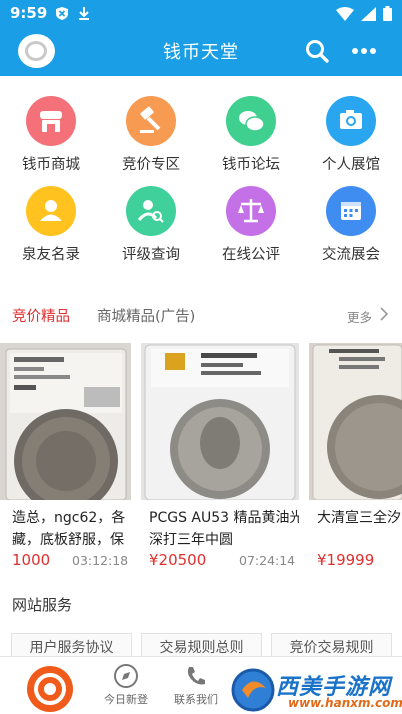 The width and height of the screenshot is (402, 714). Describe the element at coordinates (50, 689) in the screenshot. I see `home-logo-icon` at that location.